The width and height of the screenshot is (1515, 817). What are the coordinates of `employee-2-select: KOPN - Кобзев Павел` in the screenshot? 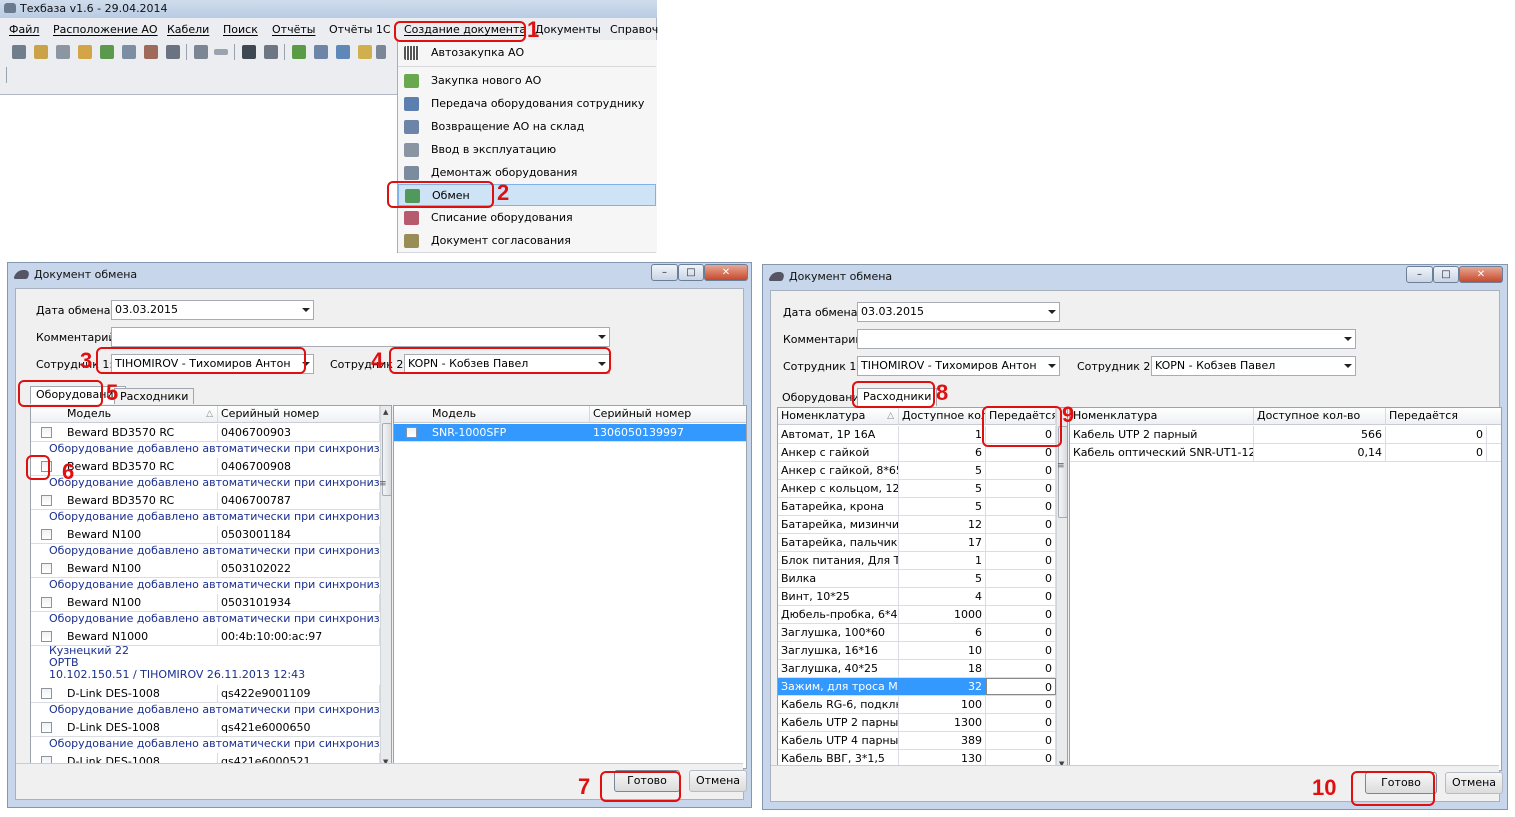 It's located at (1253, 366).